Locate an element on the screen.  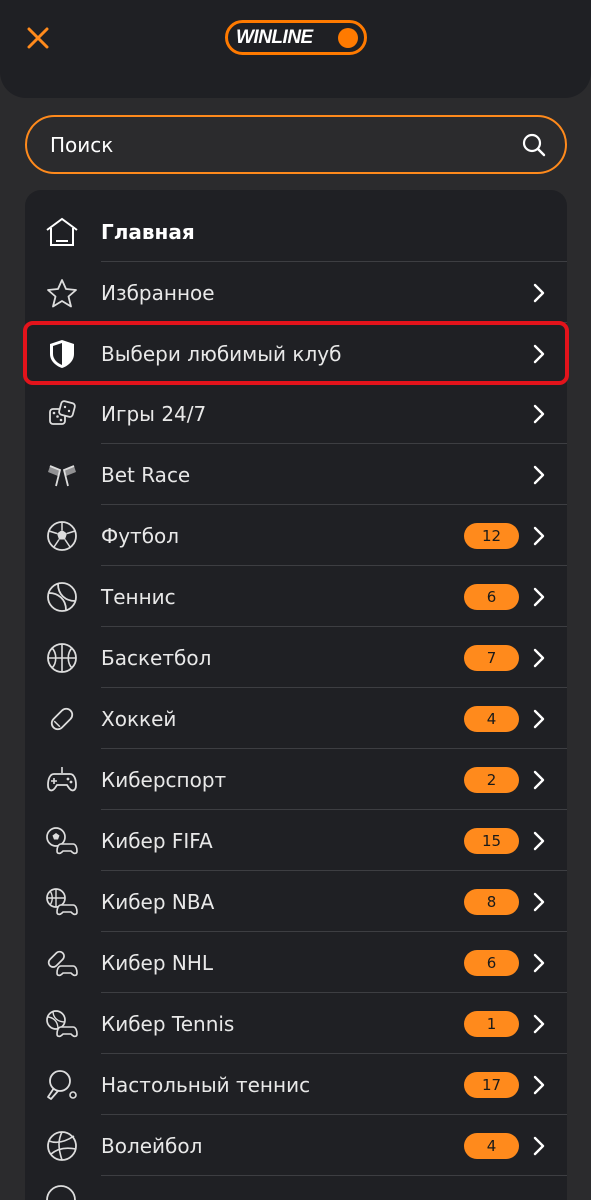
menu-item-bet-race: Bet Race is located at coordinates (296, 474).